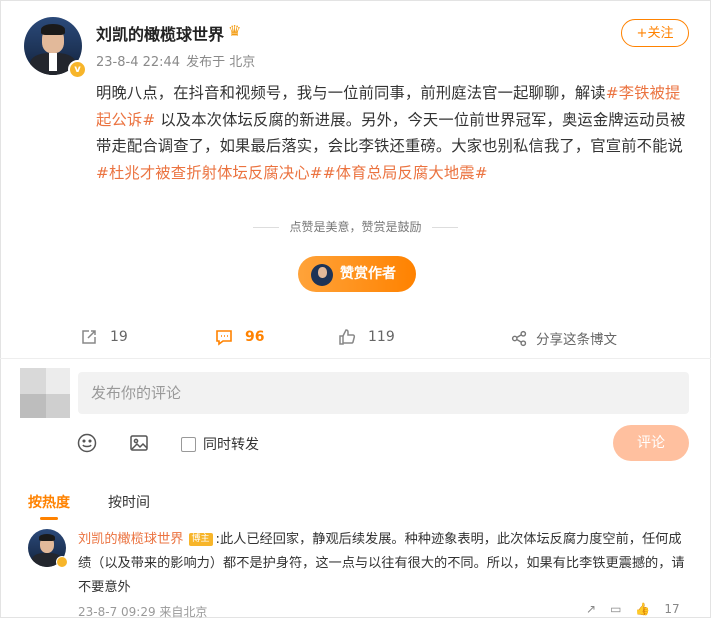  I want to click on reward-hint-text: 点赞是美意，赞赏是鼓励, so click(355, 227).